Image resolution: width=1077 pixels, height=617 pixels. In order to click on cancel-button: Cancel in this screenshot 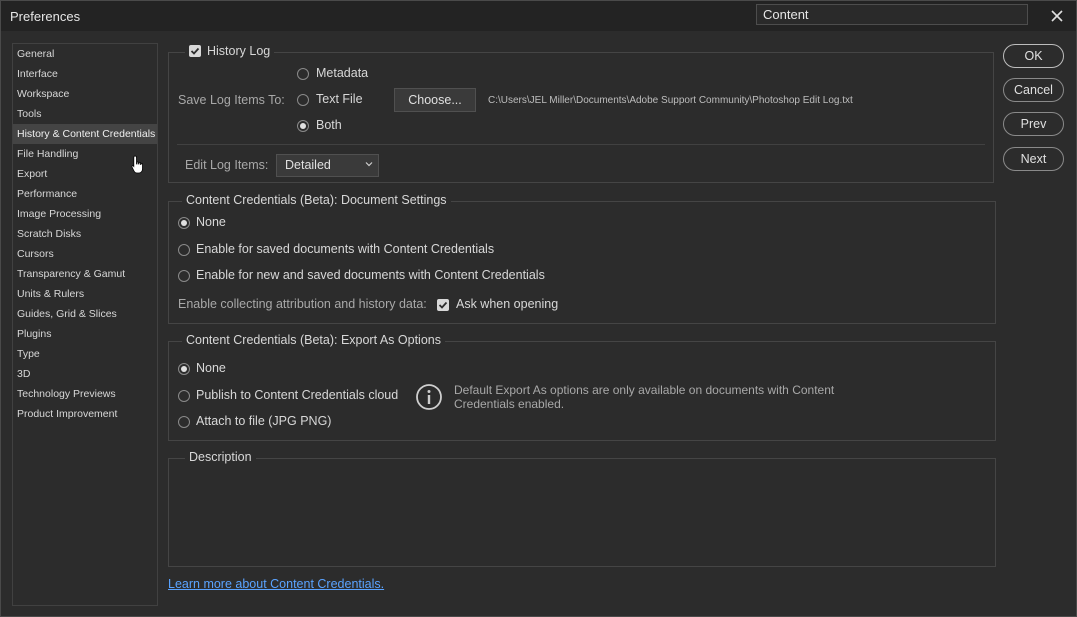, I will do `click(1033, 90)`.